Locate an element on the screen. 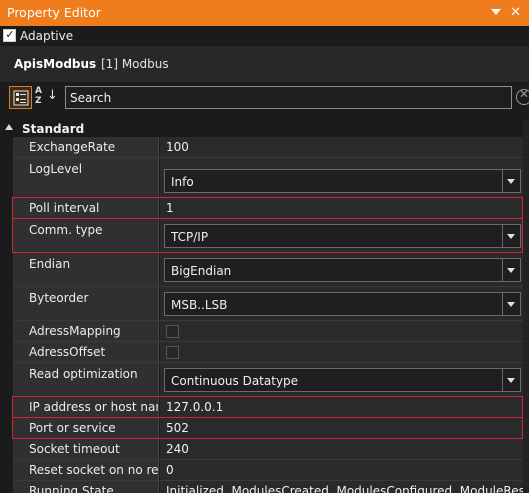 The image size is (529, 493). object-name: ApisModbus is located at coordinates (55, 64).